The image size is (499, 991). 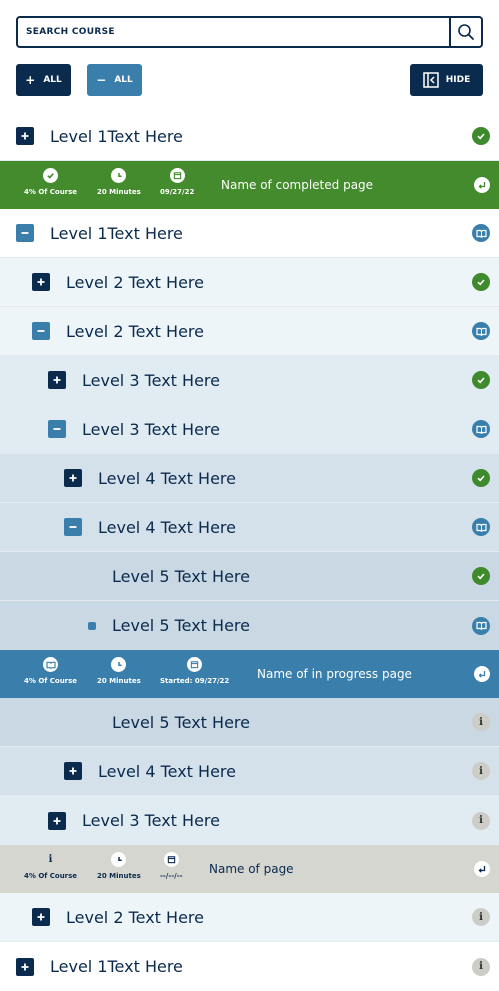 What do you see at coordinates (181, 576) in the screenshot?
I see `row-label: Level 5 Text Here` at bounding box center [181, 576].